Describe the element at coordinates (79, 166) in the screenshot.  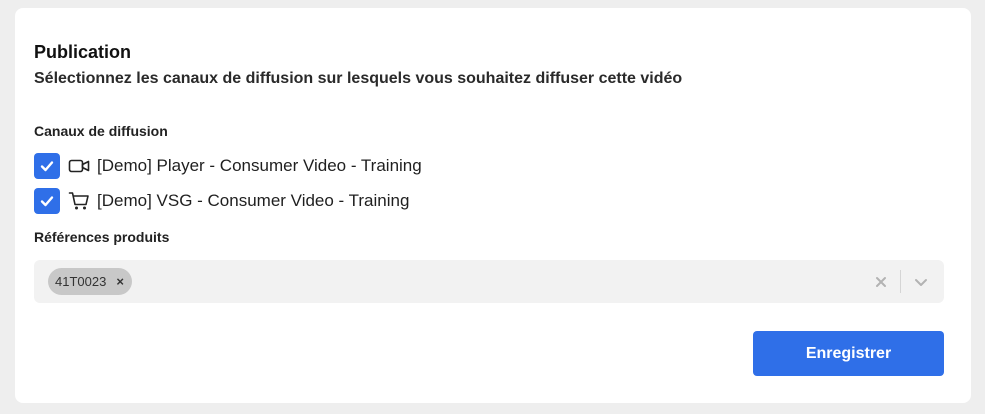
I see `video-camera-icon` at that location.